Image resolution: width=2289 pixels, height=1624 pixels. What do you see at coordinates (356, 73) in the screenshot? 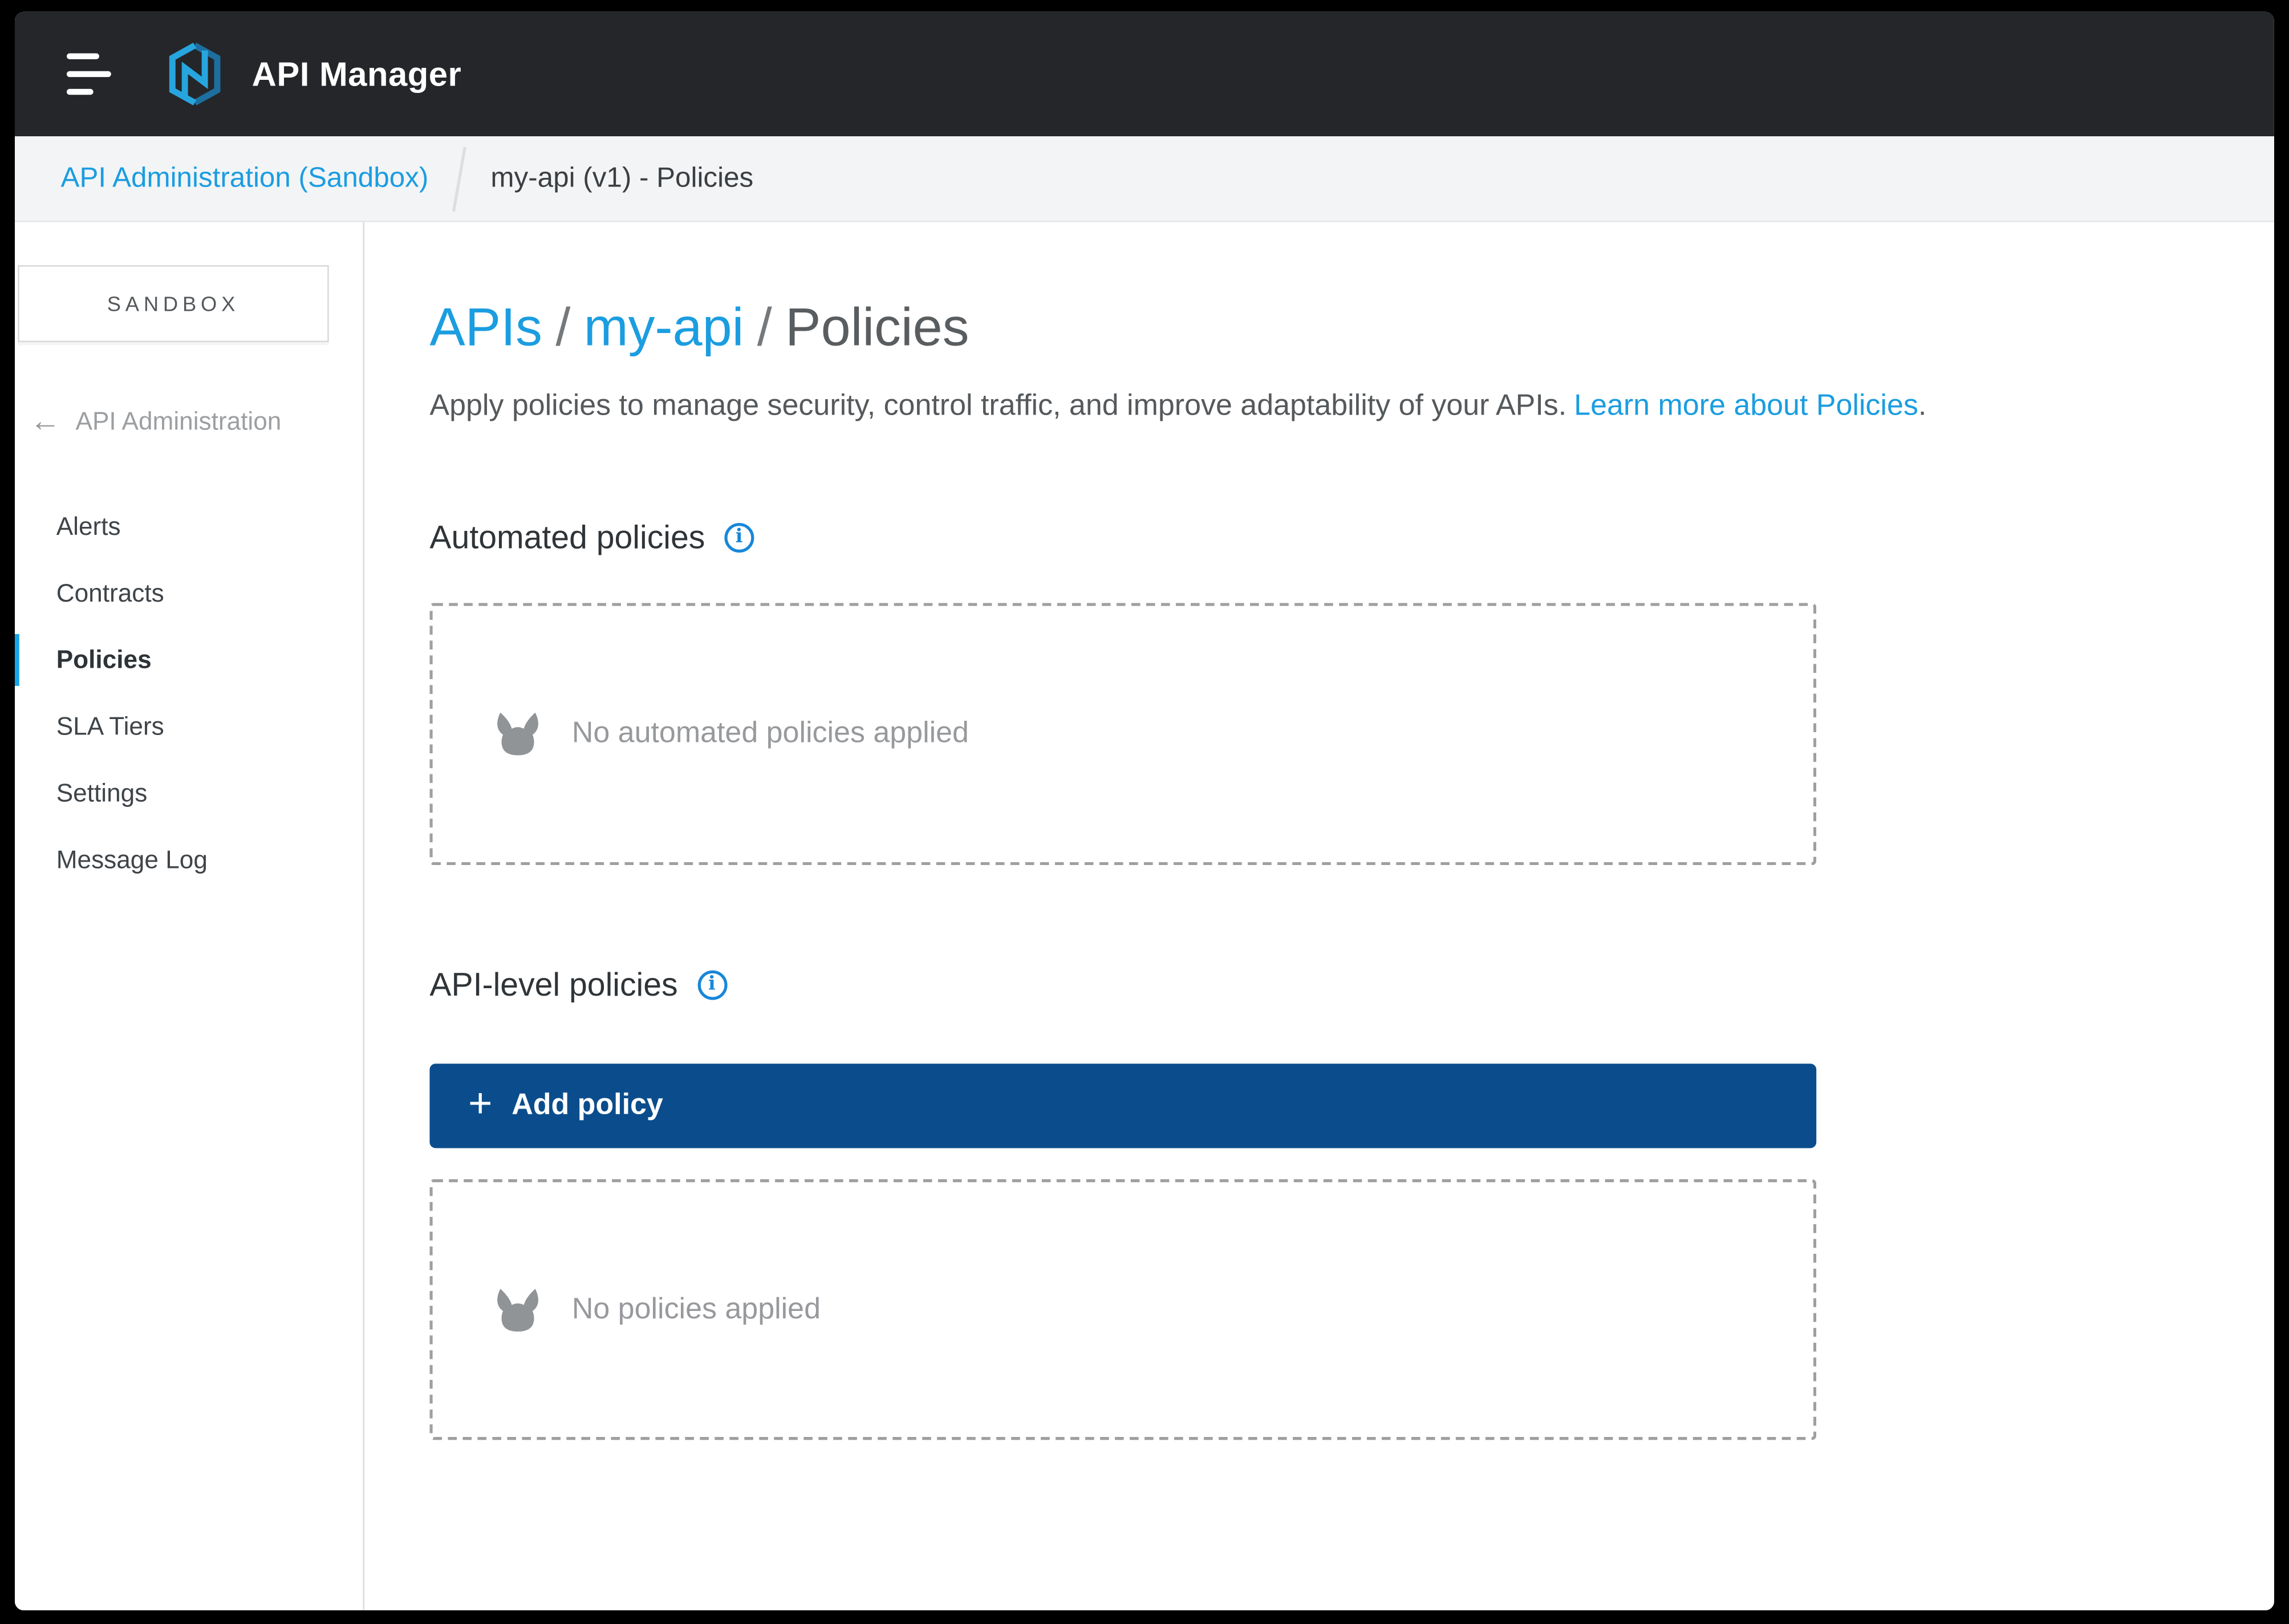
I see `app-title: API Manager` at bounding box center [356, 73].